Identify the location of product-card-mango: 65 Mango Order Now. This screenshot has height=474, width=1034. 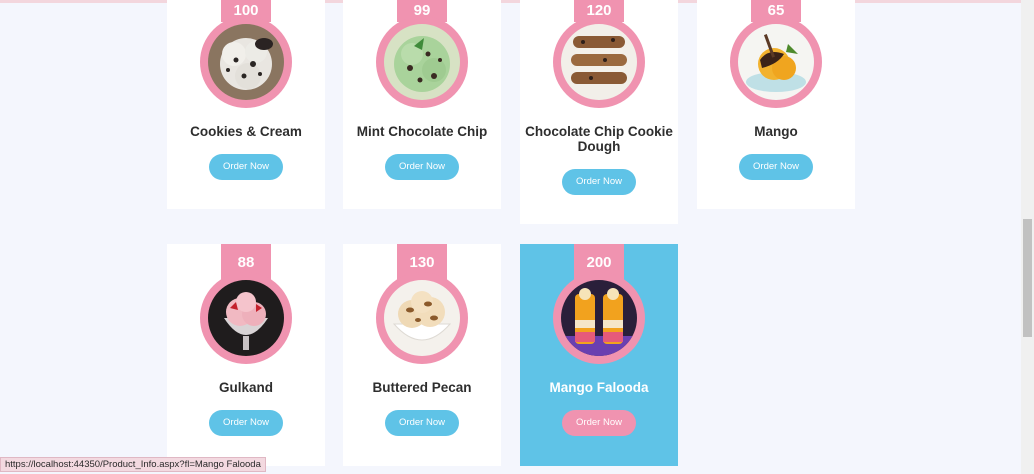
(776, 104).